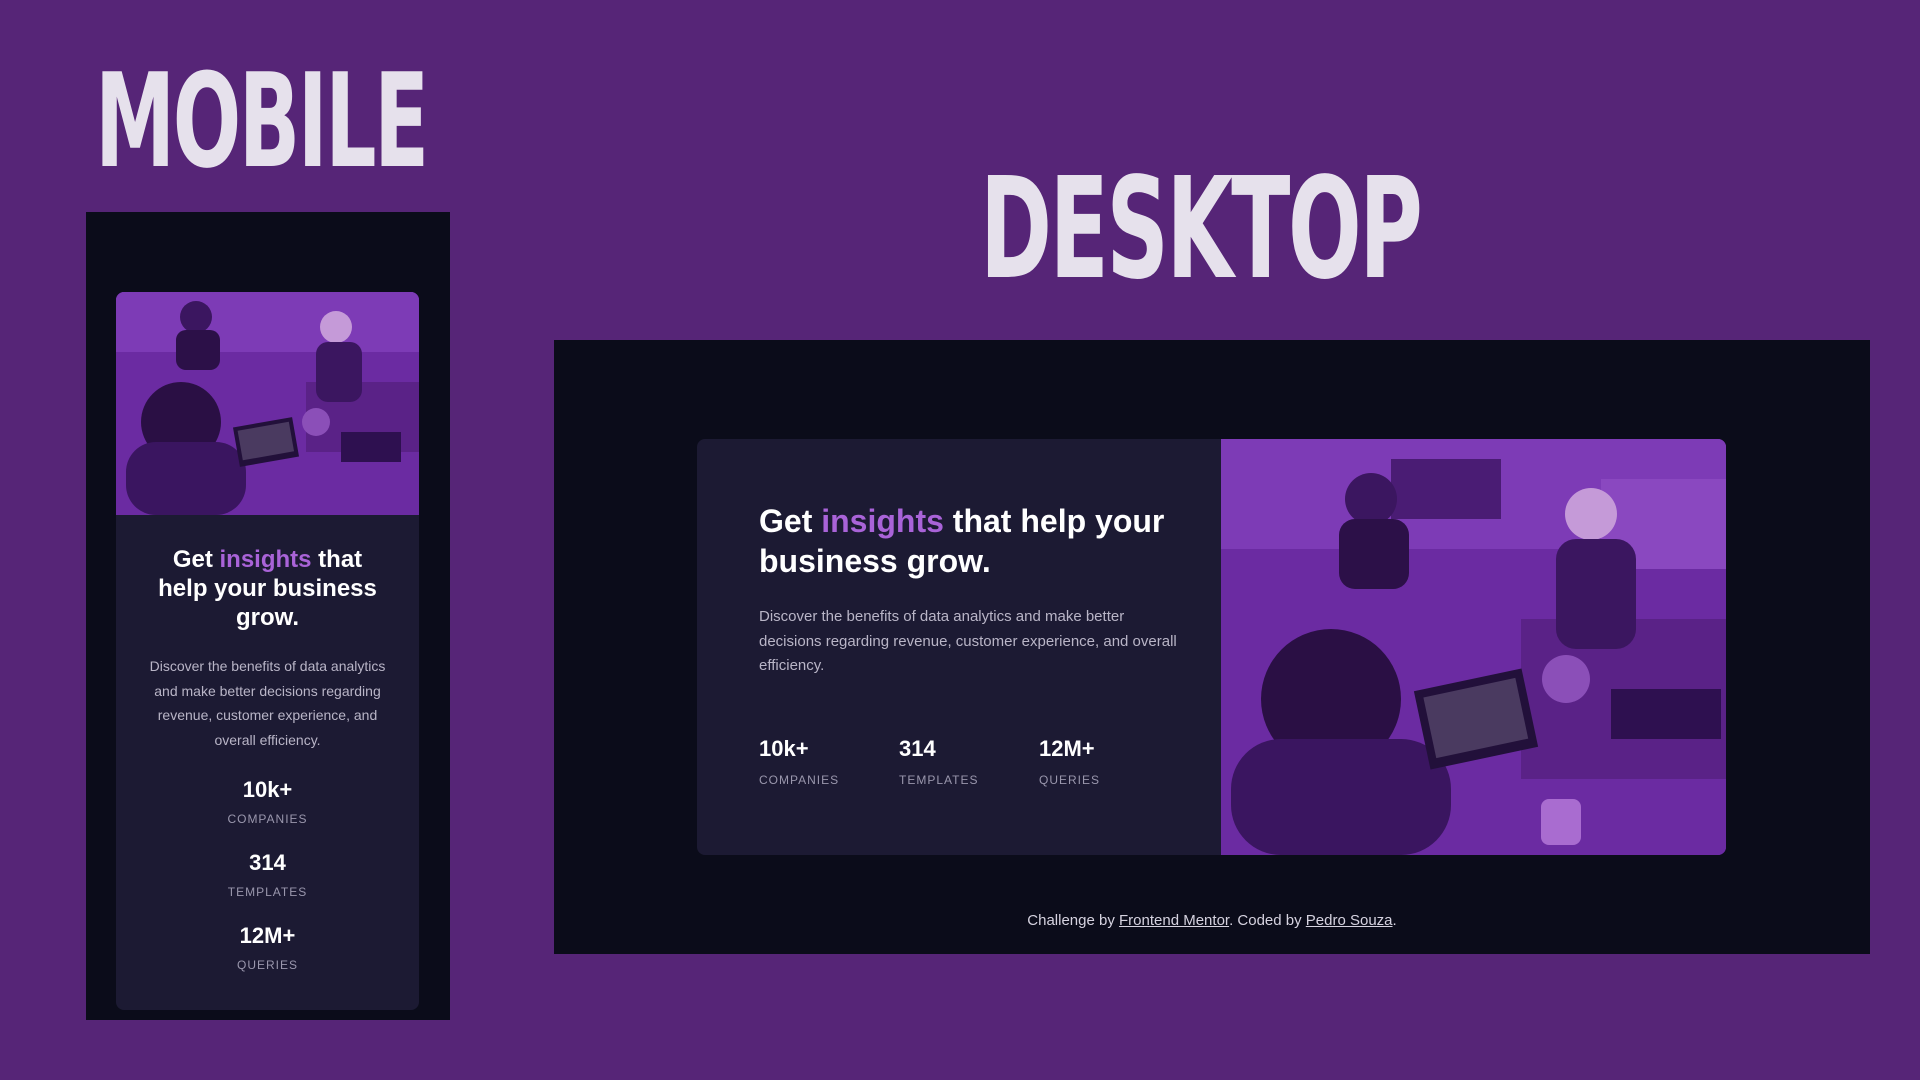  Describe the element at coordinates (1267, 920) in the screenshot. I see `attribution-middle: . Coded by` at that location.